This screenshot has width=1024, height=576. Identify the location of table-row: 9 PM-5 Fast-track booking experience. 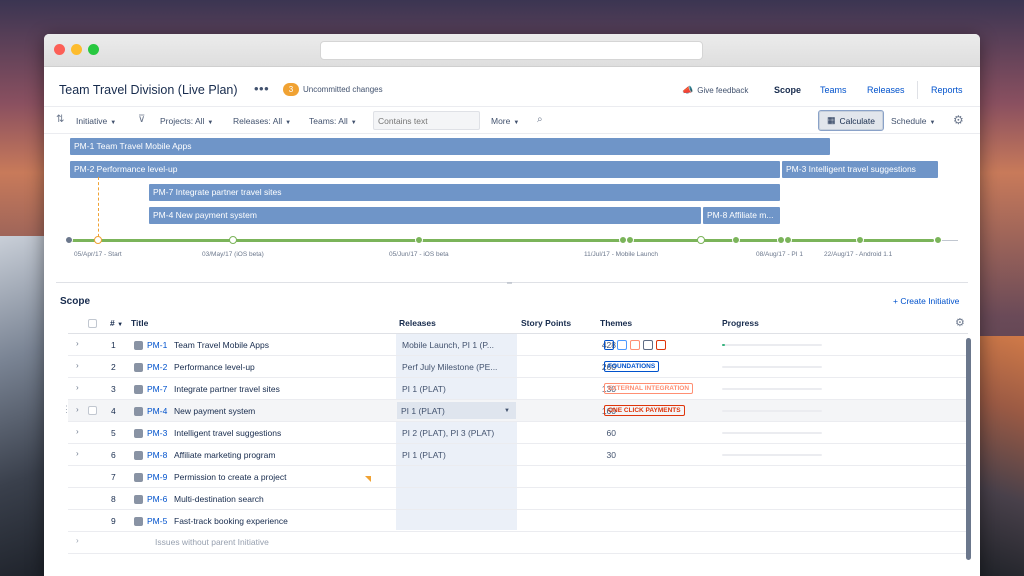
(518, 521).